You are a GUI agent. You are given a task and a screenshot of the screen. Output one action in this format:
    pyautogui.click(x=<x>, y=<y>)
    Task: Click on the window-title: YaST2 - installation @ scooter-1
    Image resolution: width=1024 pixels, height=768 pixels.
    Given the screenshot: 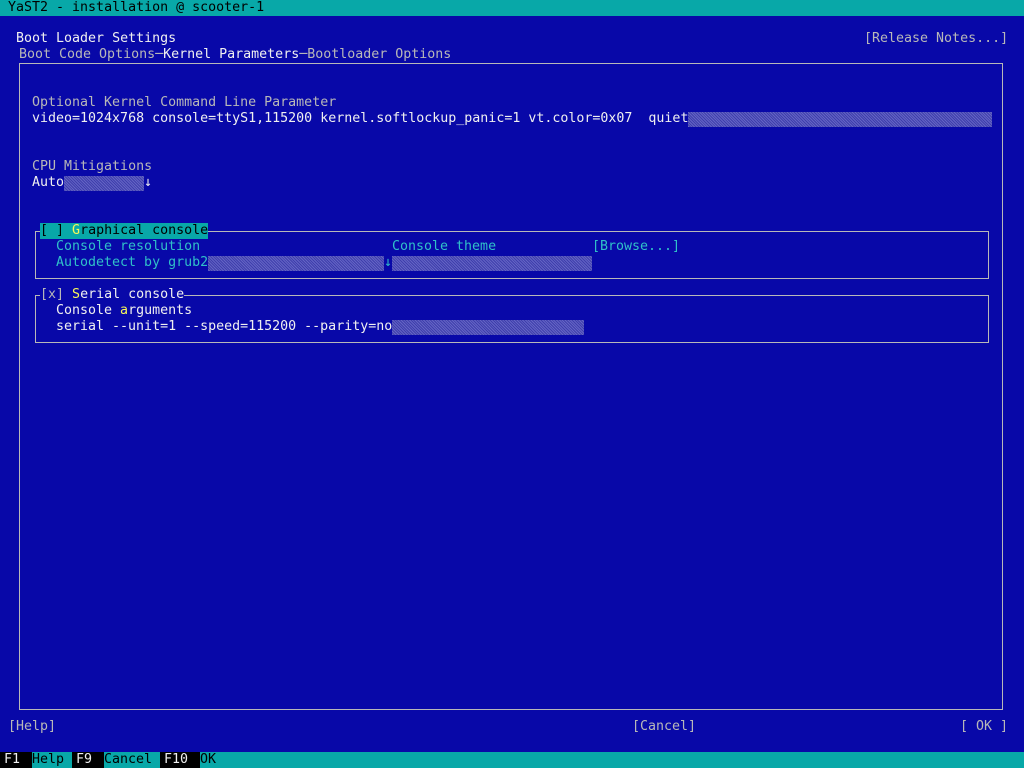 What is the action you would take?
    pyautogui.click(x=136, y=7)
    